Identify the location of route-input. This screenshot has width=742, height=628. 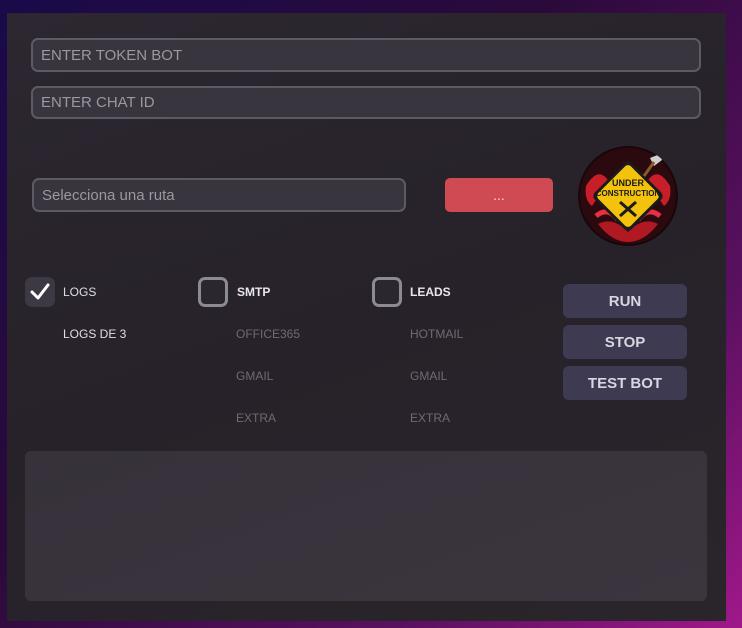
(219, 195).